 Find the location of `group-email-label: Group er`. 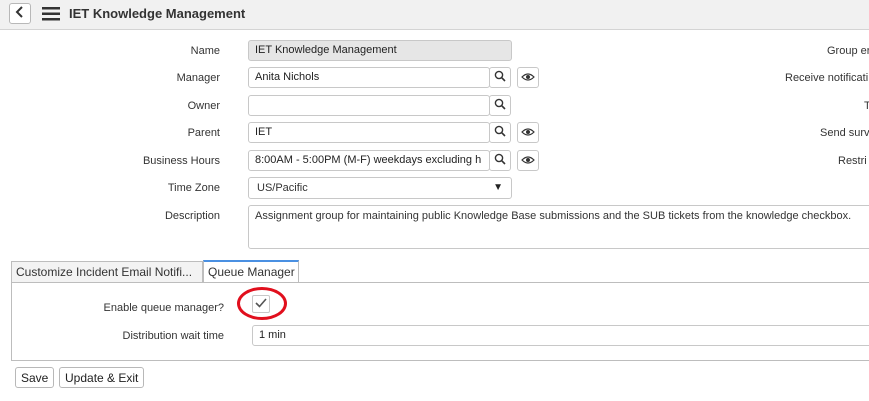

group-email-label: Group er is located at coordinates (848, 51).